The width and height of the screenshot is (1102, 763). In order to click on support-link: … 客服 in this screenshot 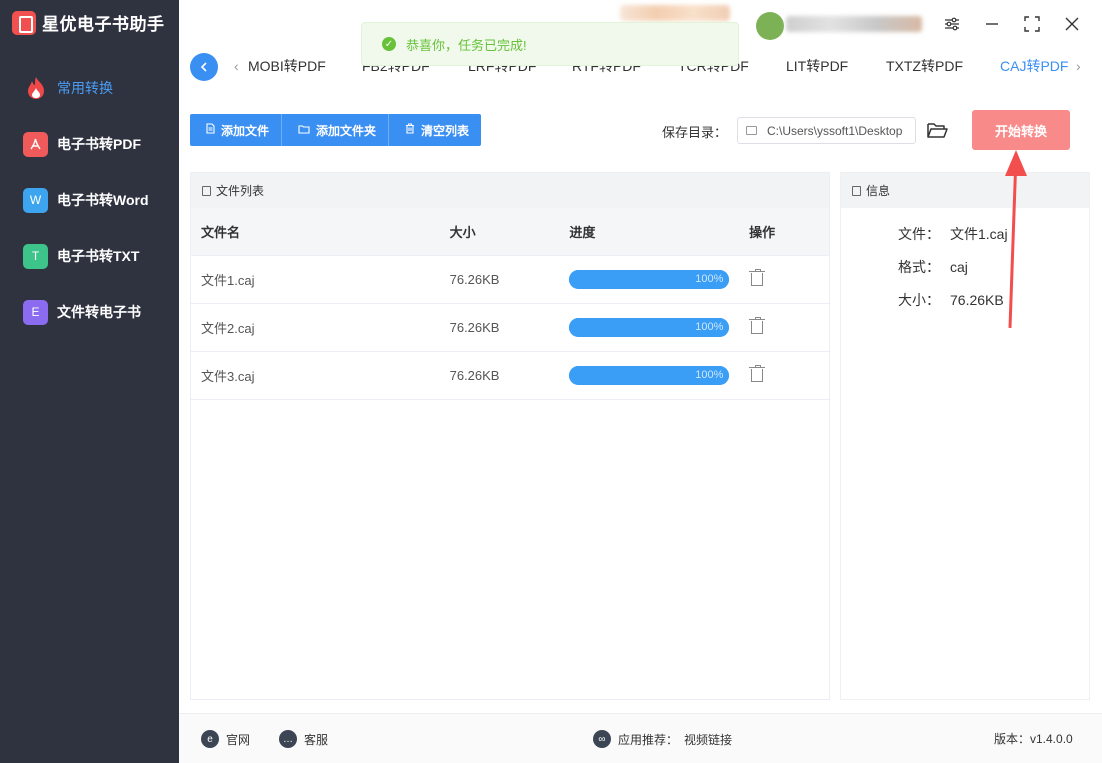, I will do `click(303, 739)`.